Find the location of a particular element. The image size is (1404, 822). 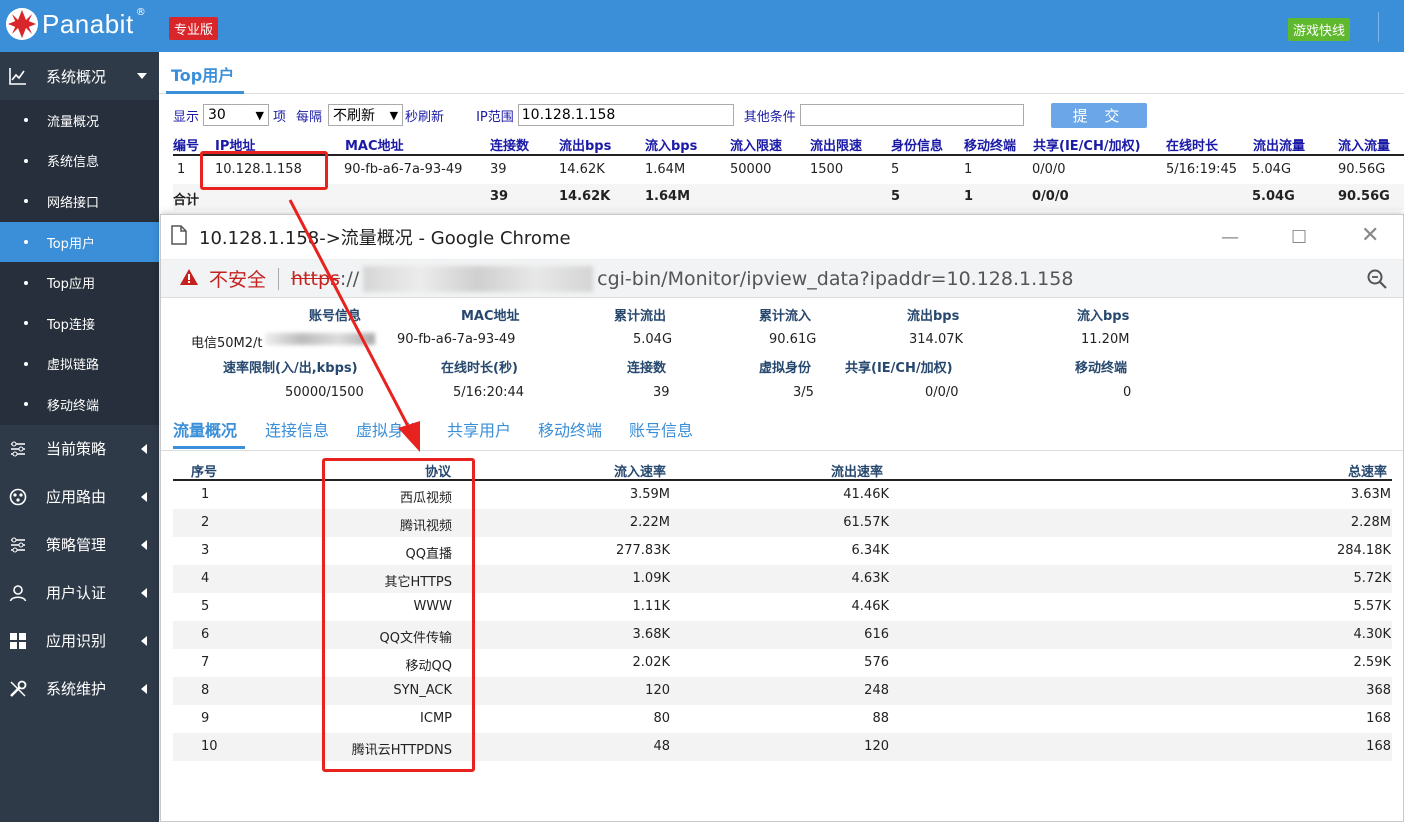

column-header: 连接数 is located at coordinates (509, 144).